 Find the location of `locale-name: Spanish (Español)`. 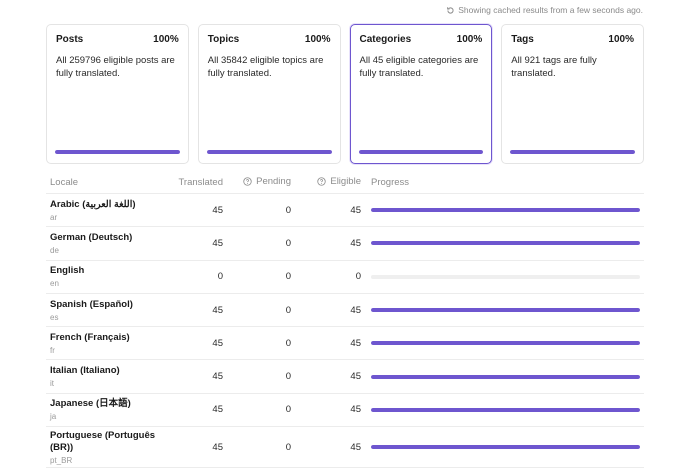

locale-name: Spanish (Español) is located at coordinates (91, 304).